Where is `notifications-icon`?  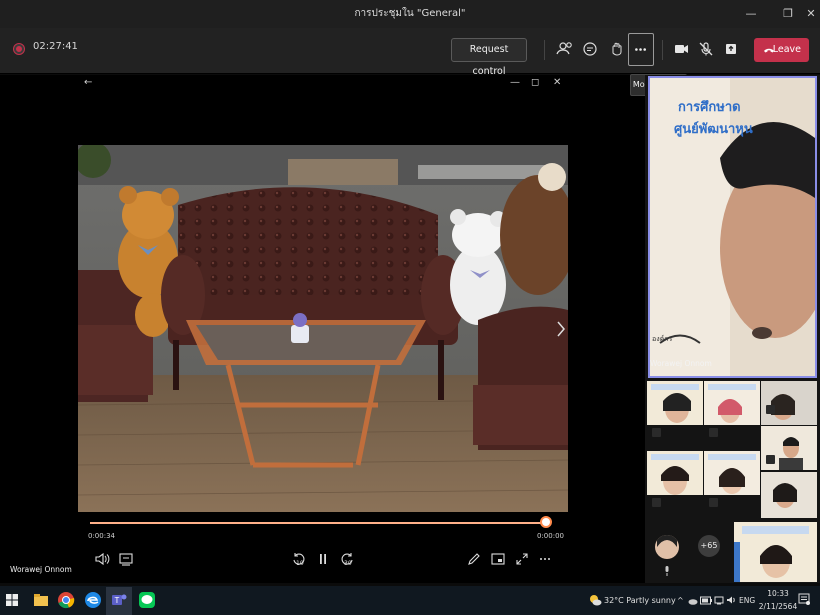
notifications-icon is located at coordinates (804, 599).